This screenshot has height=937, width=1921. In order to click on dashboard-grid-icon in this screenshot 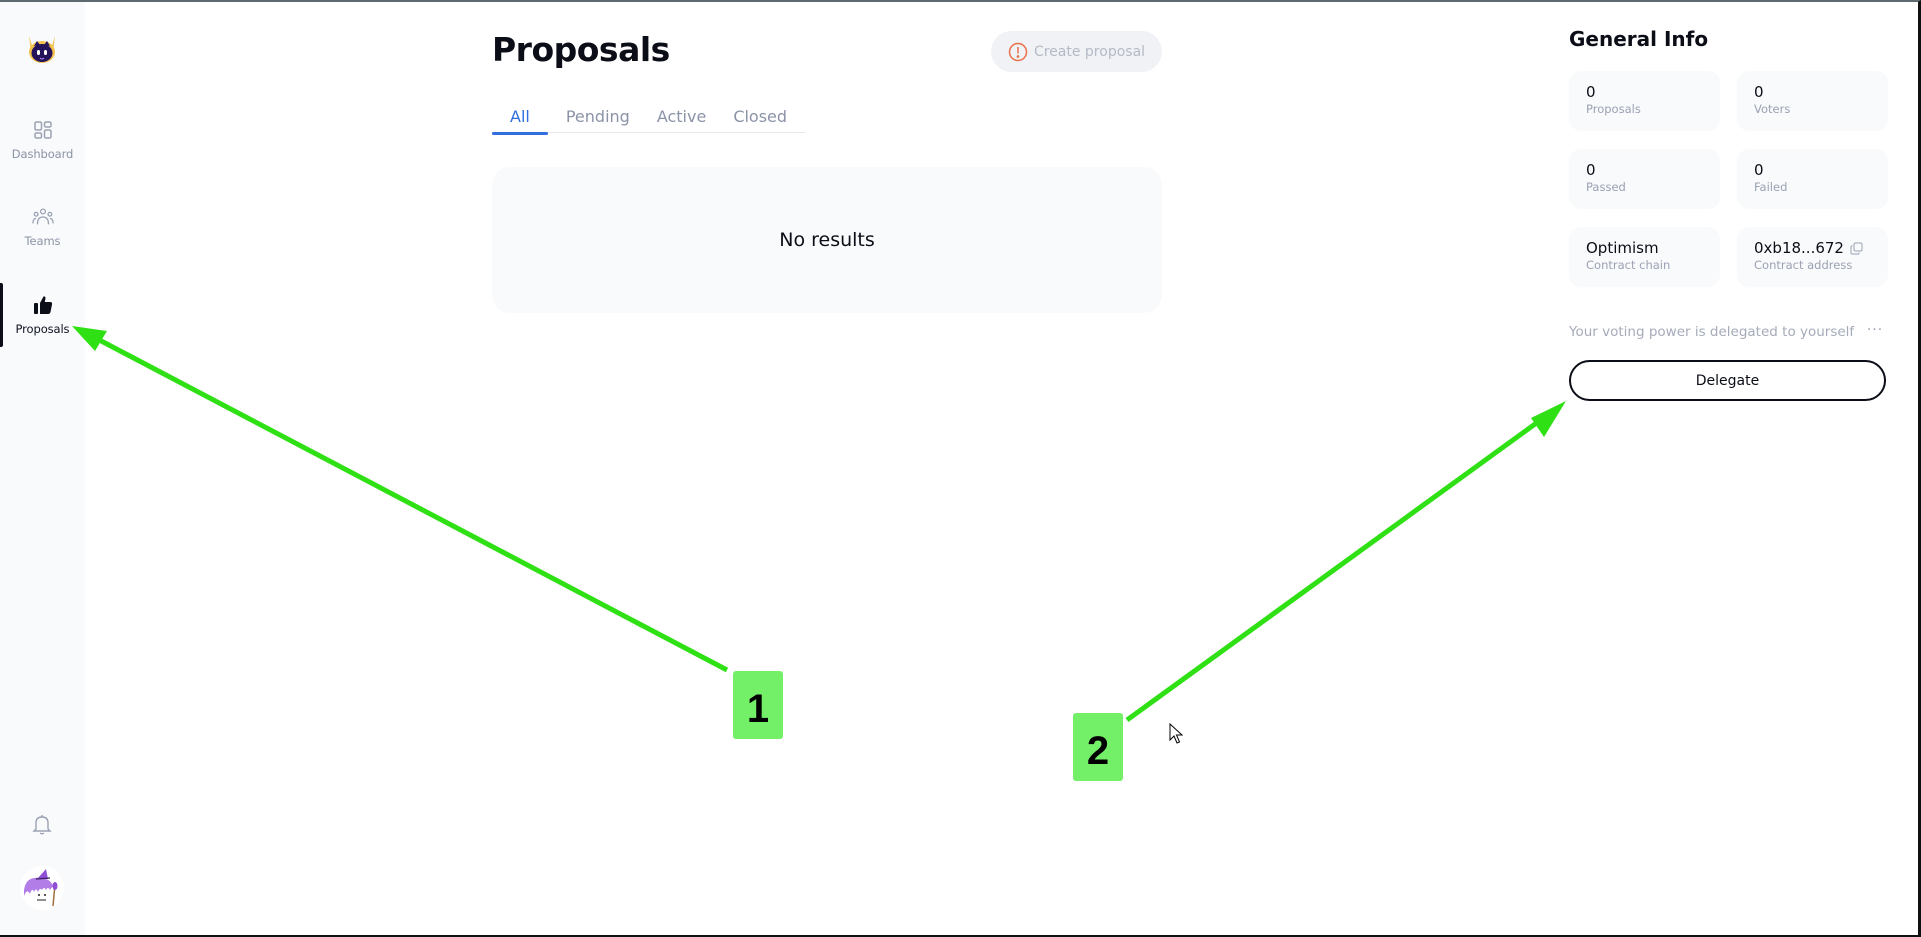, I will do `click(42, 130)`.